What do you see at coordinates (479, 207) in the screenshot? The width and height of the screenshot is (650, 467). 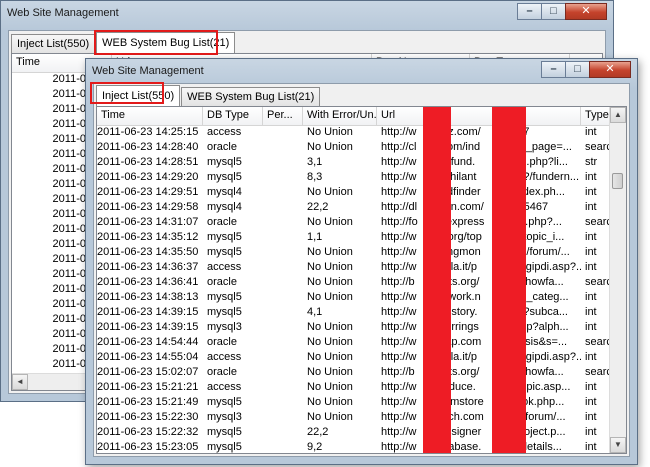 I see `cell-url: http://dl 21cn.com/d=55467` at bounding box center [479, 207].